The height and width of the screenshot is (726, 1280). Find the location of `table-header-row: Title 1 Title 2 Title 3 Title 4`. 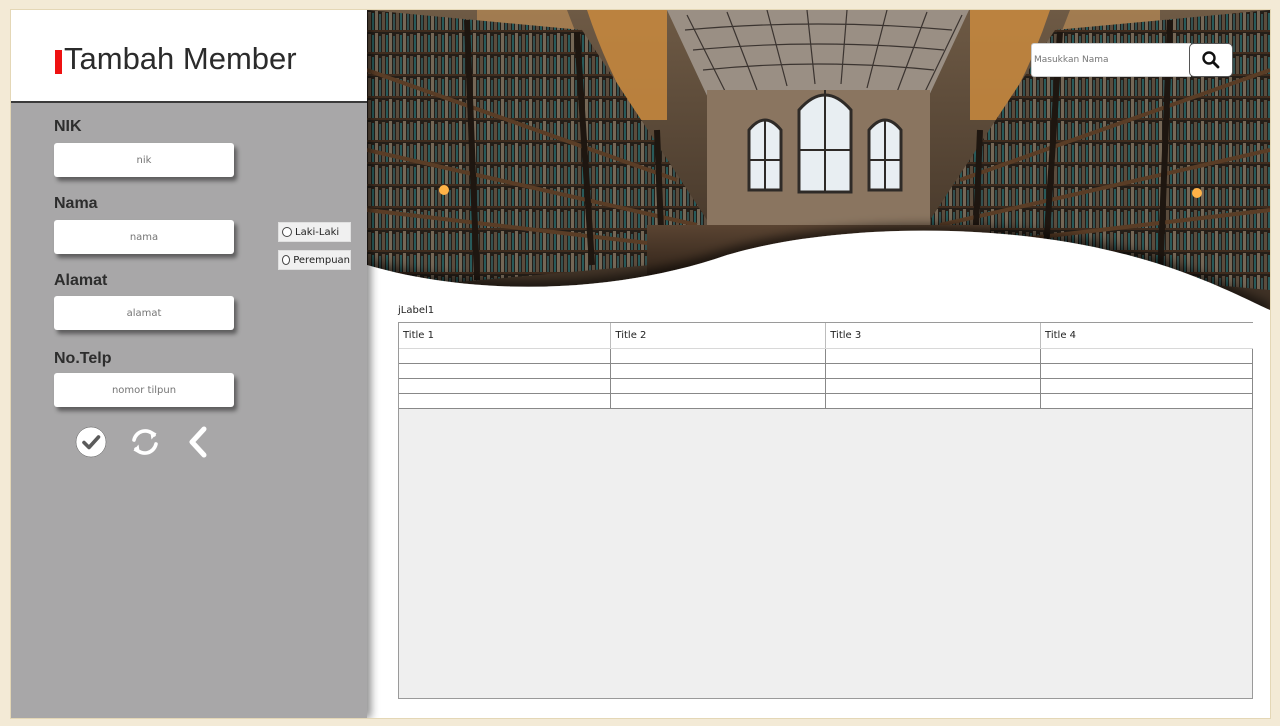

table-header-row: Title 1 Title 2 Title 3 Title 4 is located at coordinates (826, 336).